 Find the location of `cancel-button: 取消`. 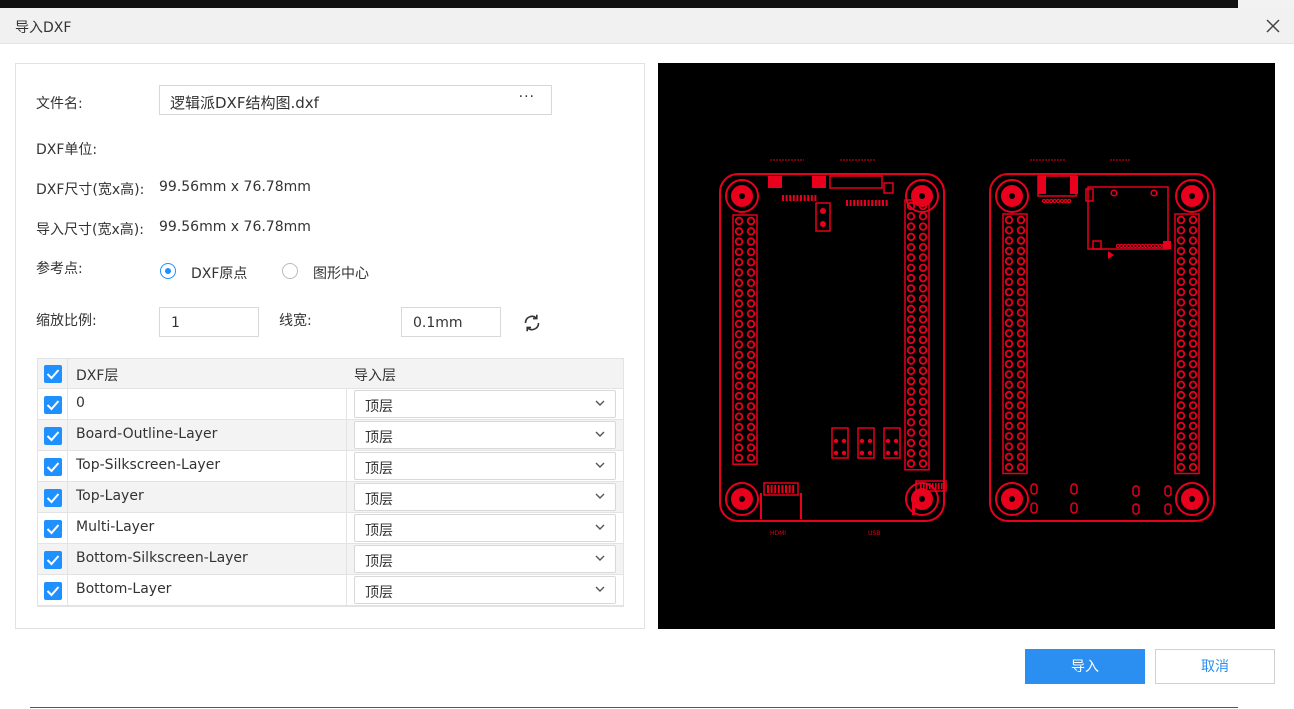

cancel-button: 取消 is located at coordinates (1215, 666).